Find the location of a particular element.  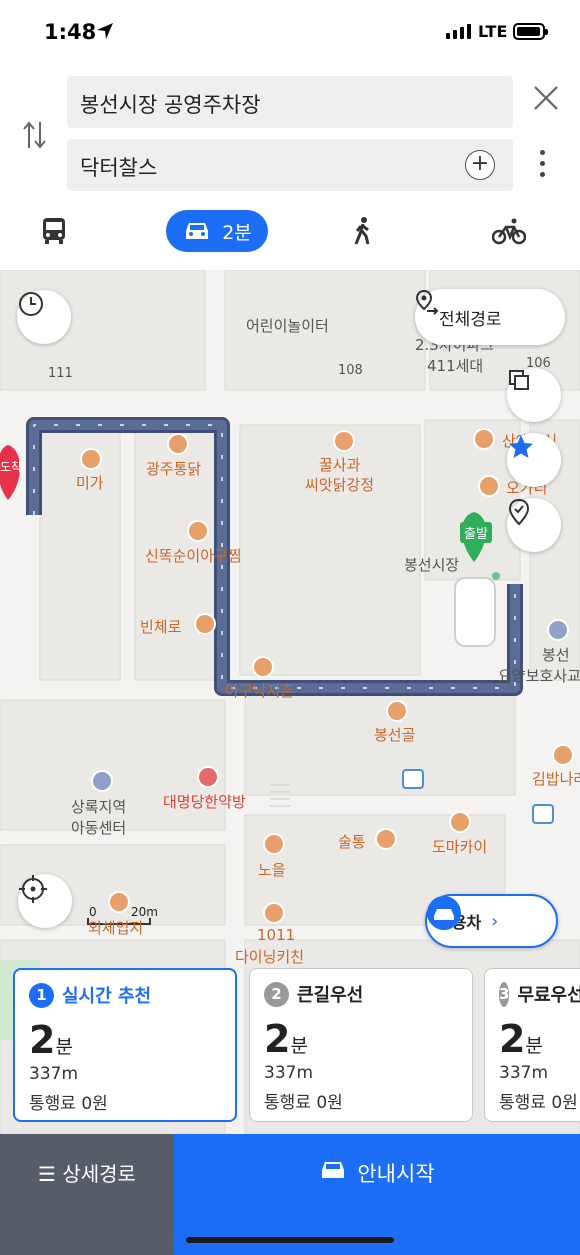

network-type: LTE is located at coordinates (493, 31).